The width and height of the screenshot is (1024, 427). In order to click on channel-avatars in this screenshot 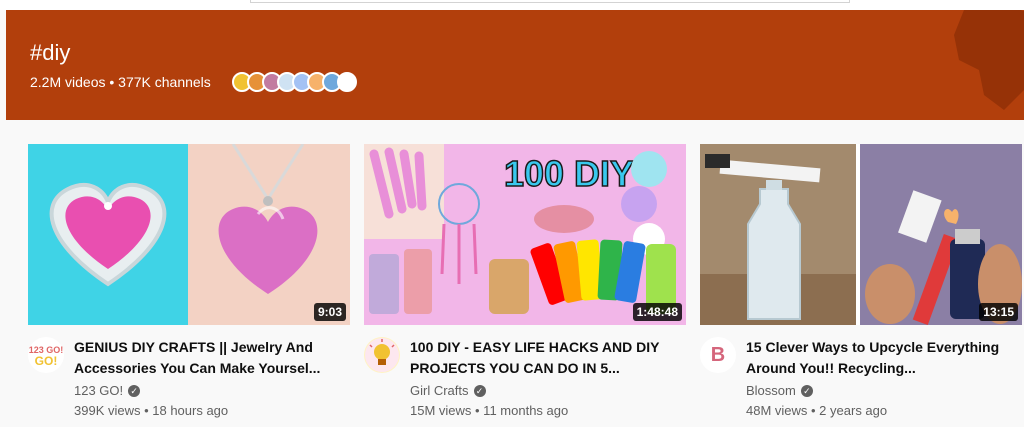, I will do `click(294, 82)`.